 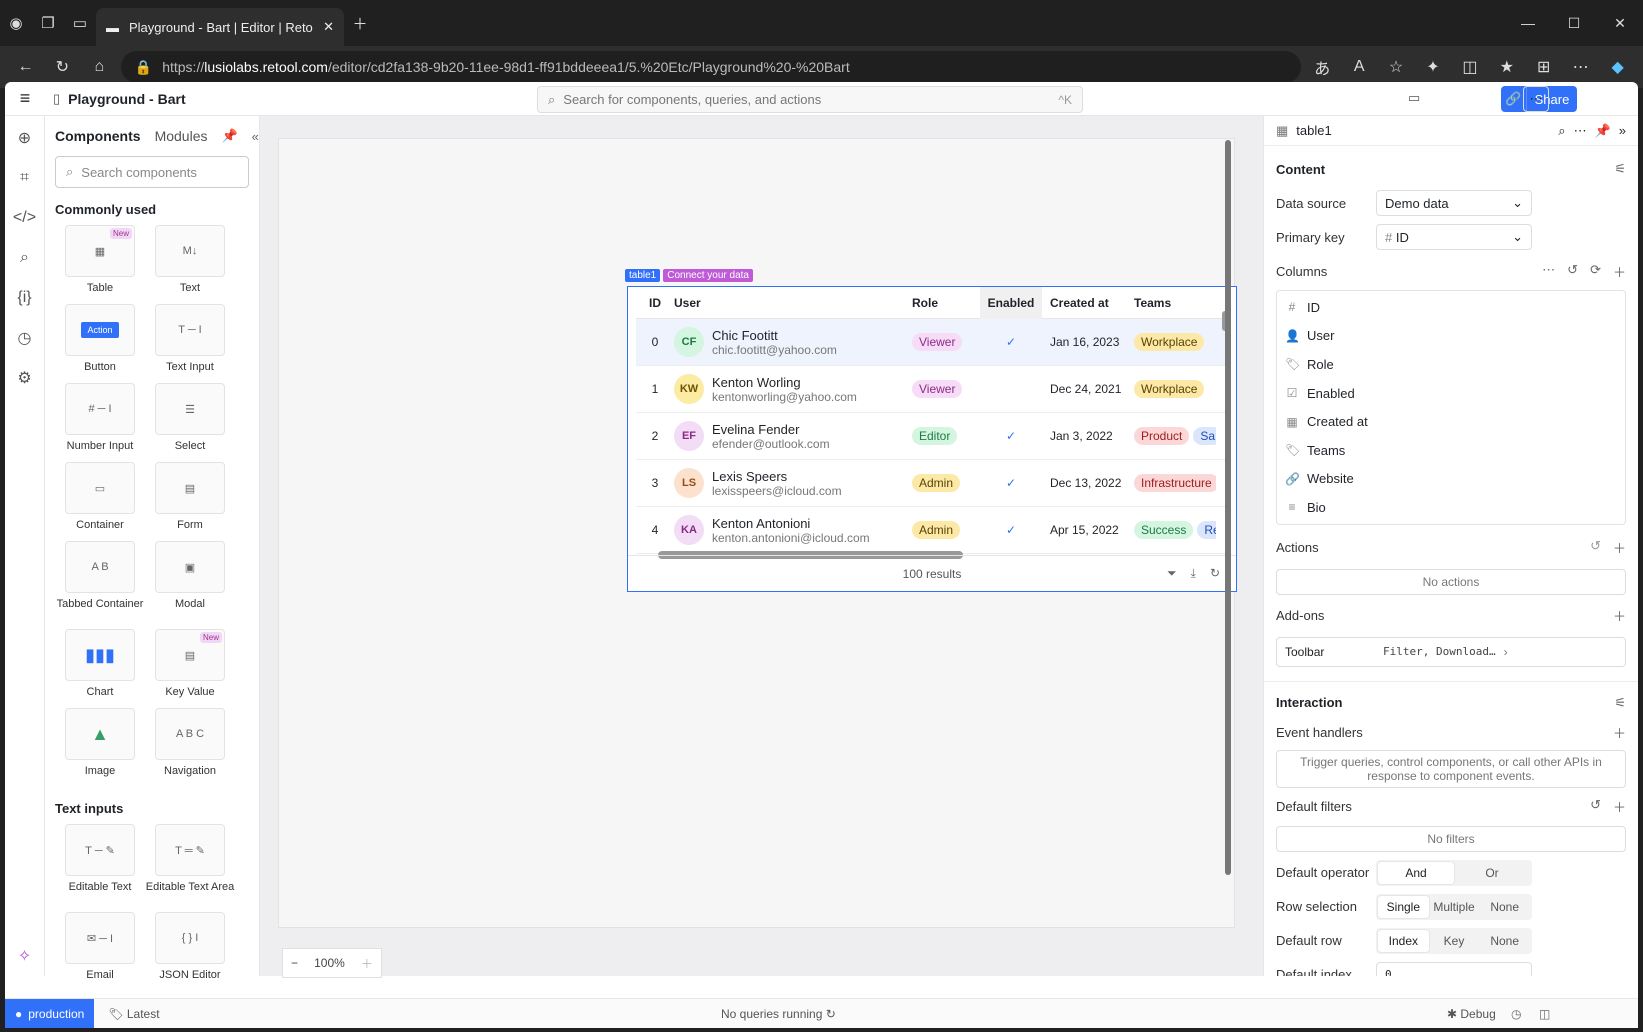 What do you see at coordinates (25, 98) in the screenshot?
I see `retool-logo-icon: ≡` at bounding box center [25, 98].